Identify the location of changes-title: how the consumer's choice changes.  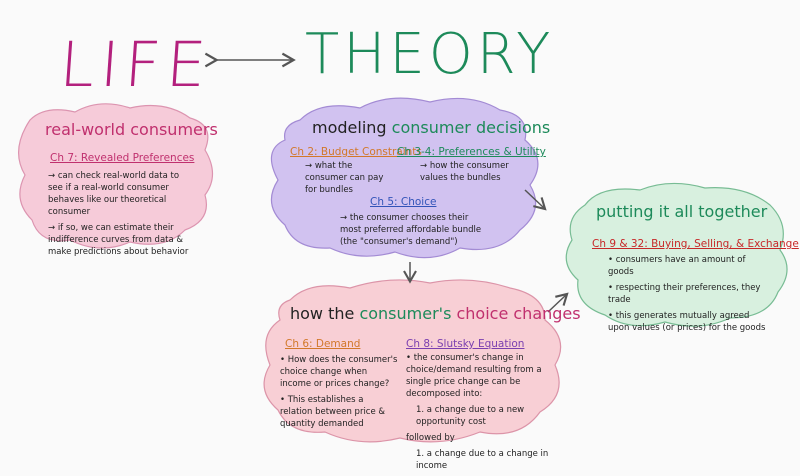
(435, 313).